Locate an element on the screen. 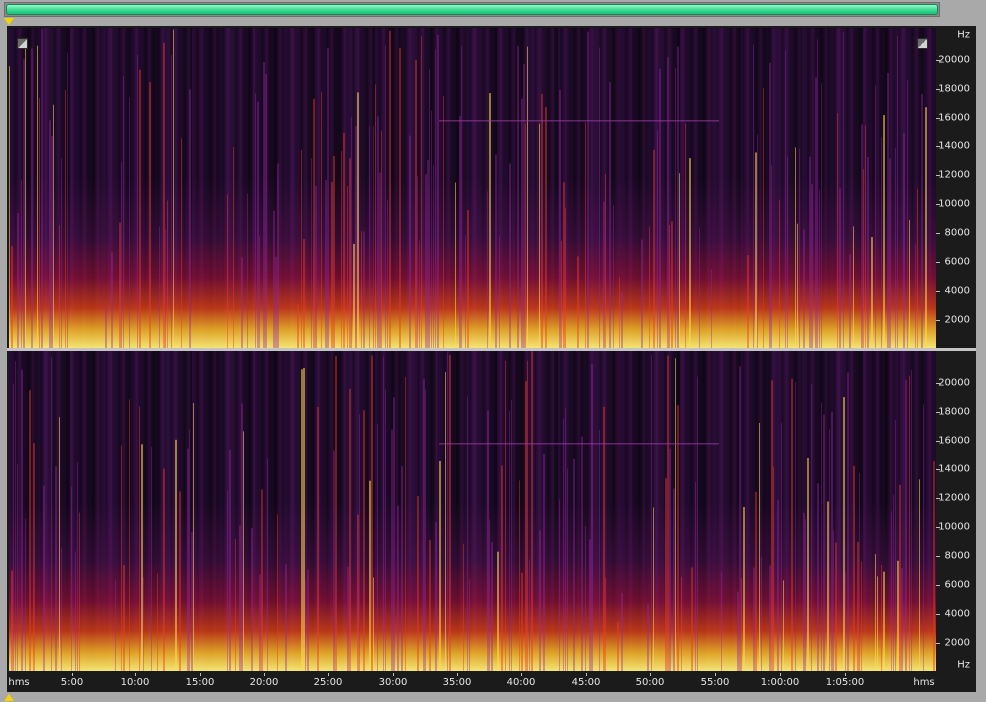 The image size is (986, 702). horizontal-scrollbar is located at coordinates (472, 9).